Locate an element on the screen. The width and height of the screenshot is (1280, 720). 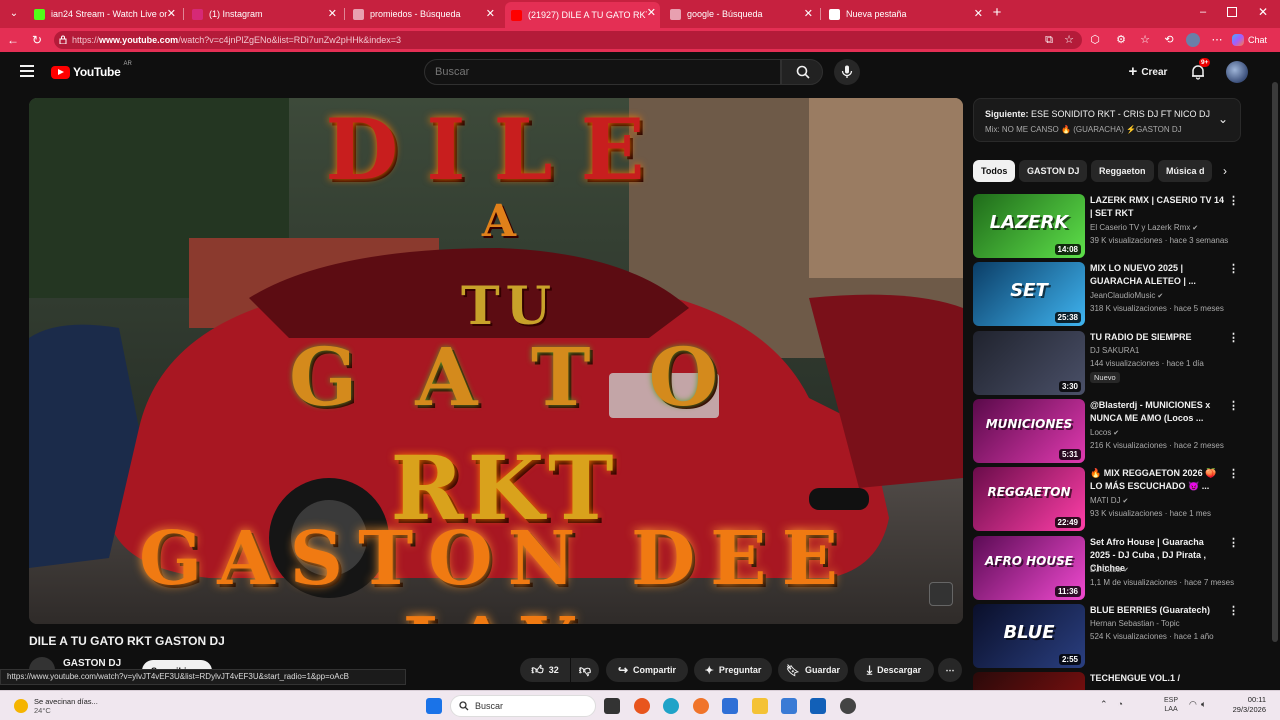
edge-icon is located at coordinates (671, 706).